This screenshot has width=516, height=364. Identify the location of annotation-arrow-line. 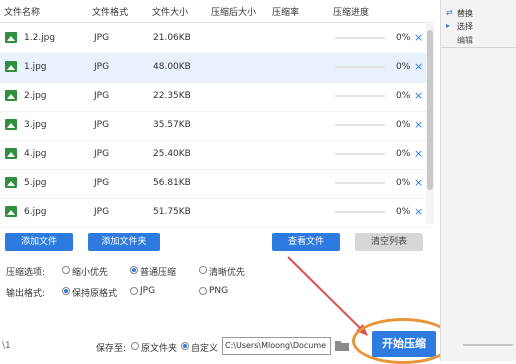
(325, 293).